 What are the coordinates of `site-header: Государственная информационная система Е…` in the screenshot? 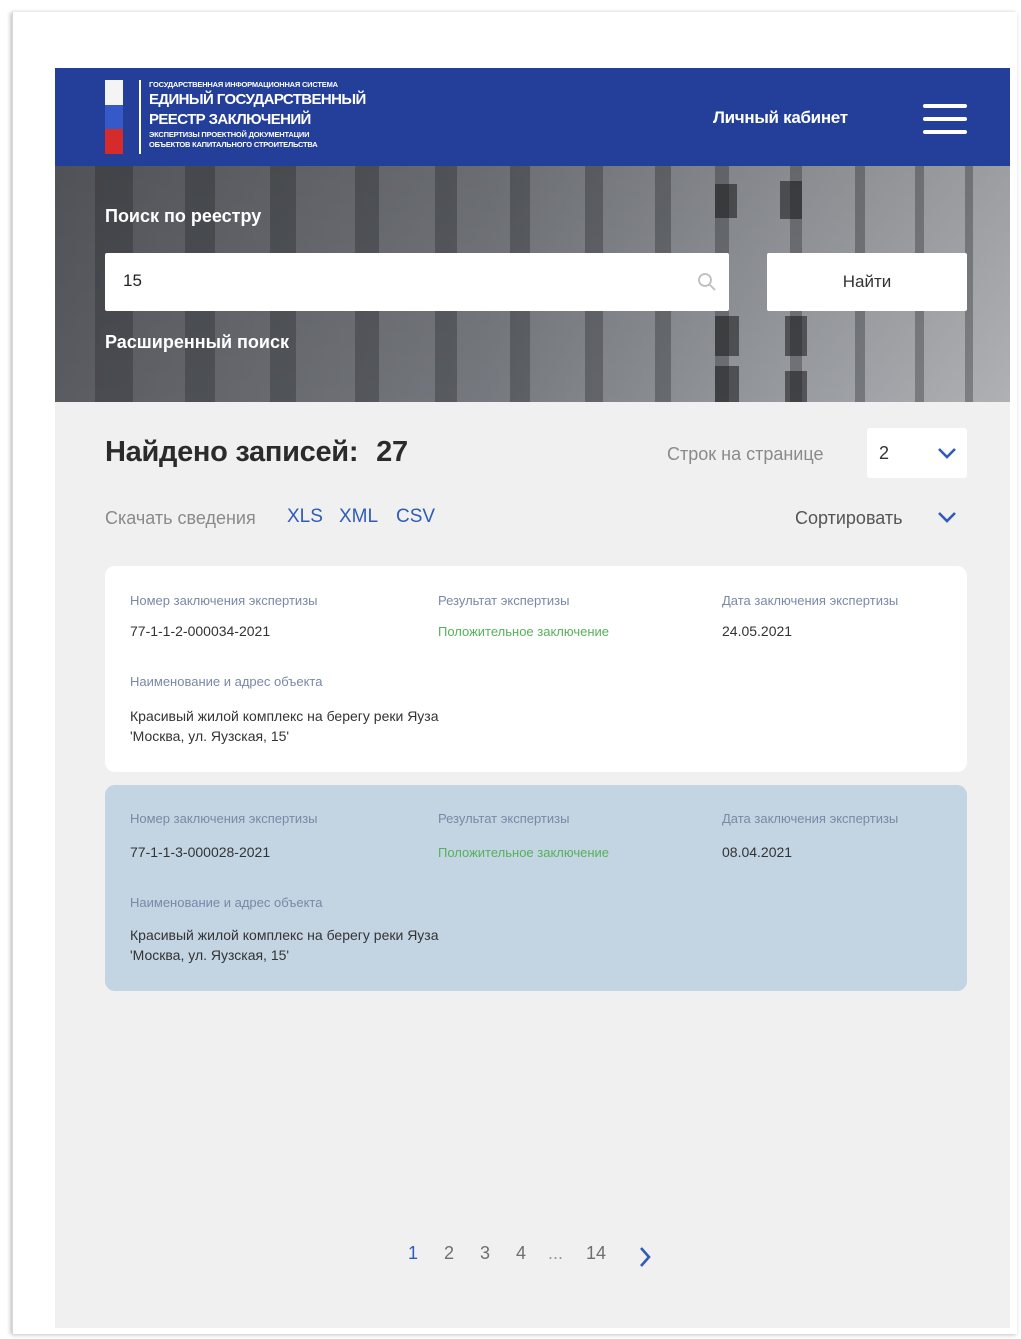 It's located at (532, 117).